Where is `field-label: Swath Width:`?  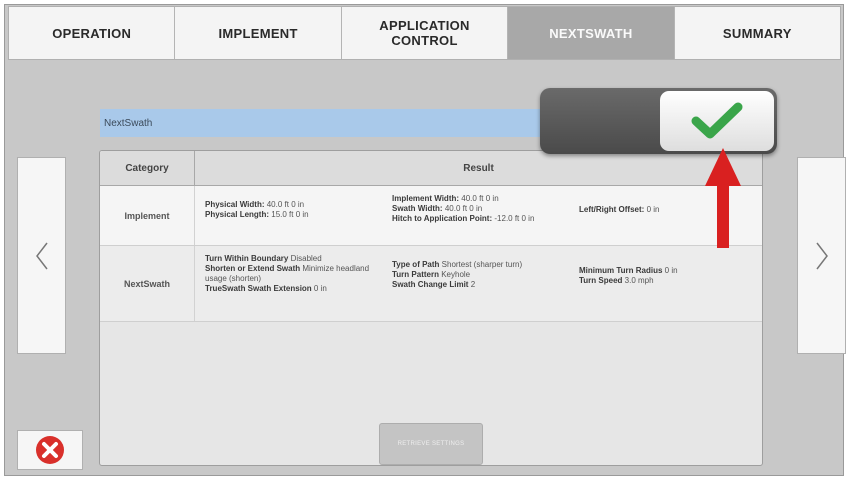 field-label: Swath Width: is located at coordinates (417, 208).